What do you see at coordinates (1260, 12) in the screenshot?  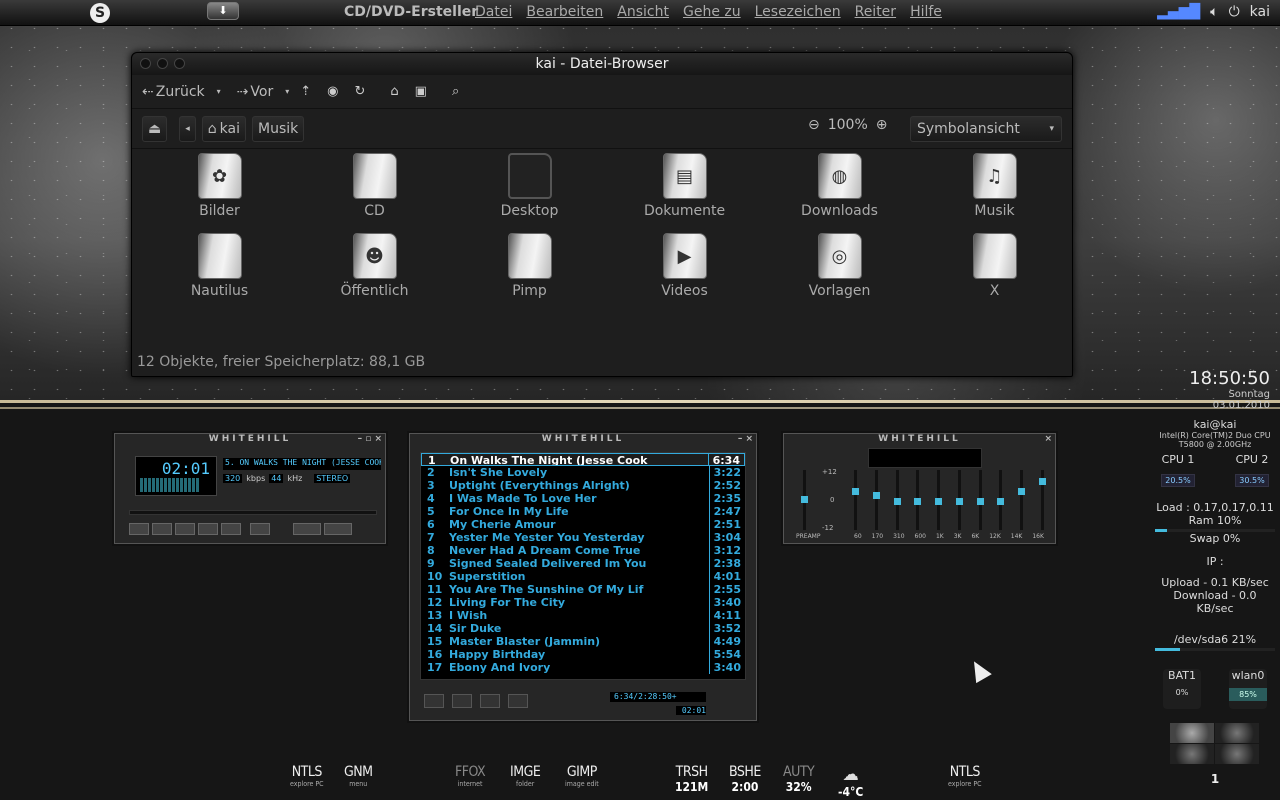 I see `user-name: kai` at bounding box center [1260, 12].